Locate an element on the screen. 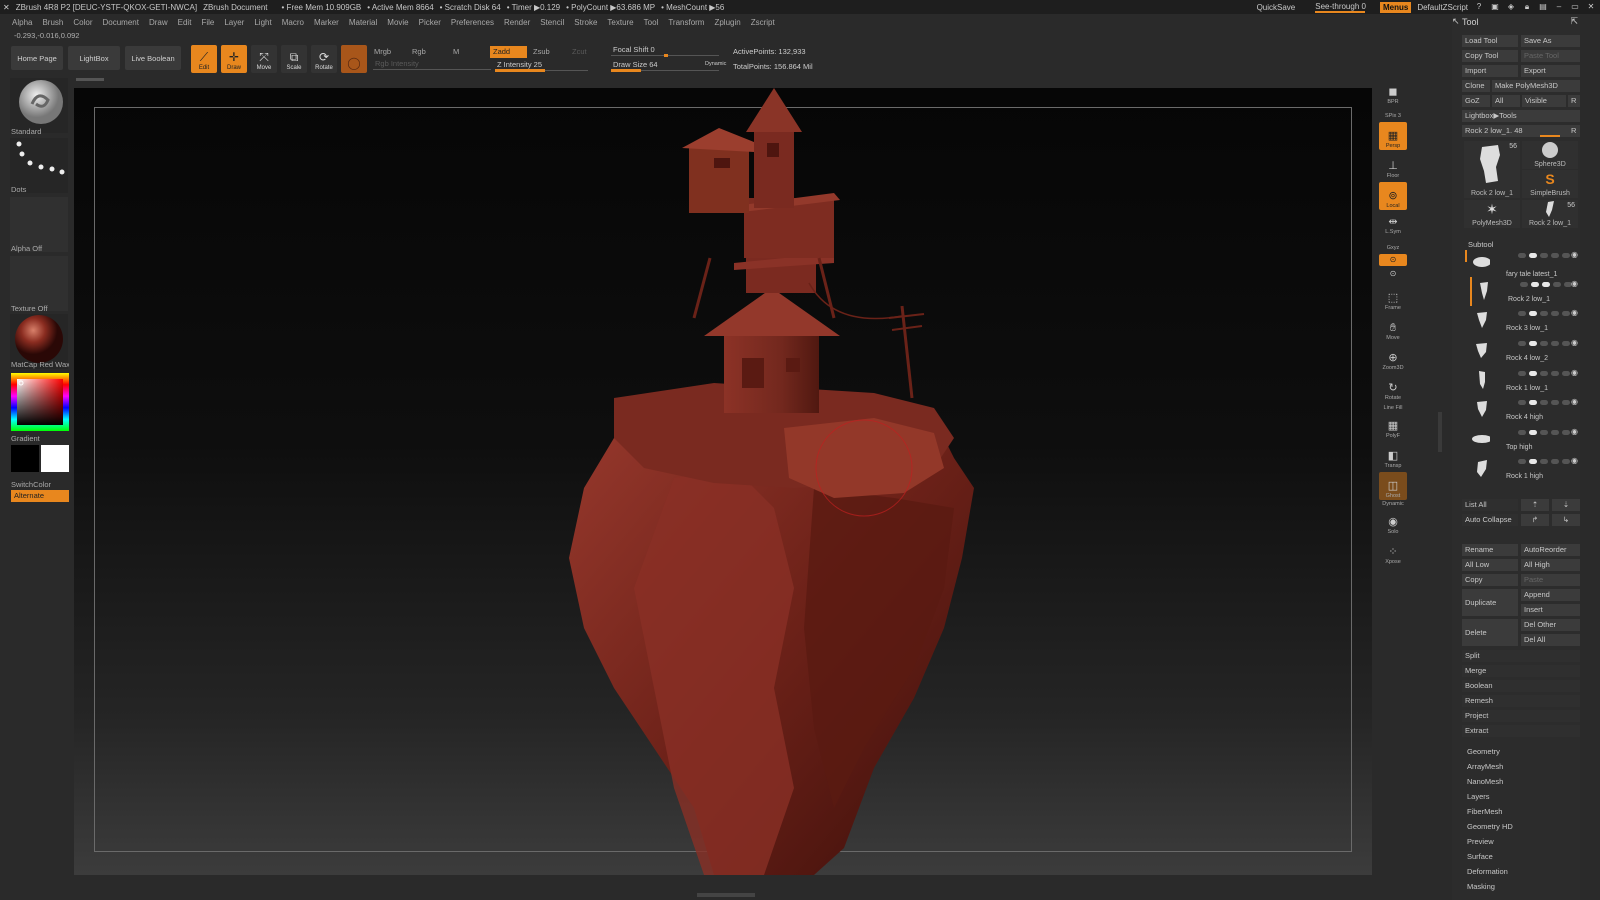 The height and width of the screenshot is (900, 1600). menu-texture: Texture is located at coordinates (620, 22).